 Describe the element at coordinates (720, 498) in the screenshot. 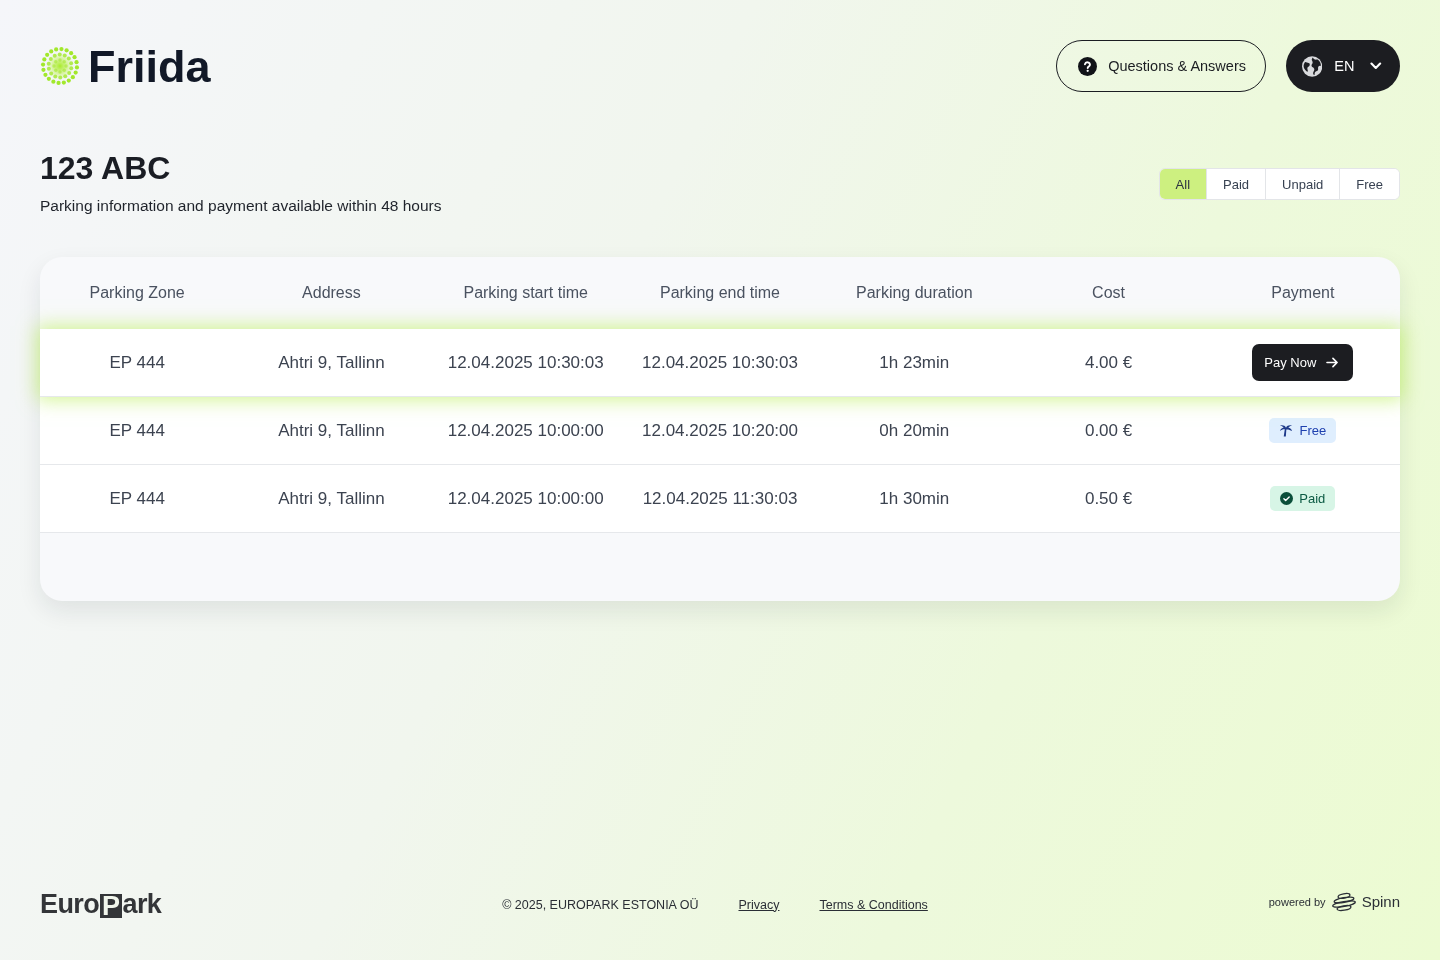

I see `table-cell: 12.04.2025 11:30:03` at that location.